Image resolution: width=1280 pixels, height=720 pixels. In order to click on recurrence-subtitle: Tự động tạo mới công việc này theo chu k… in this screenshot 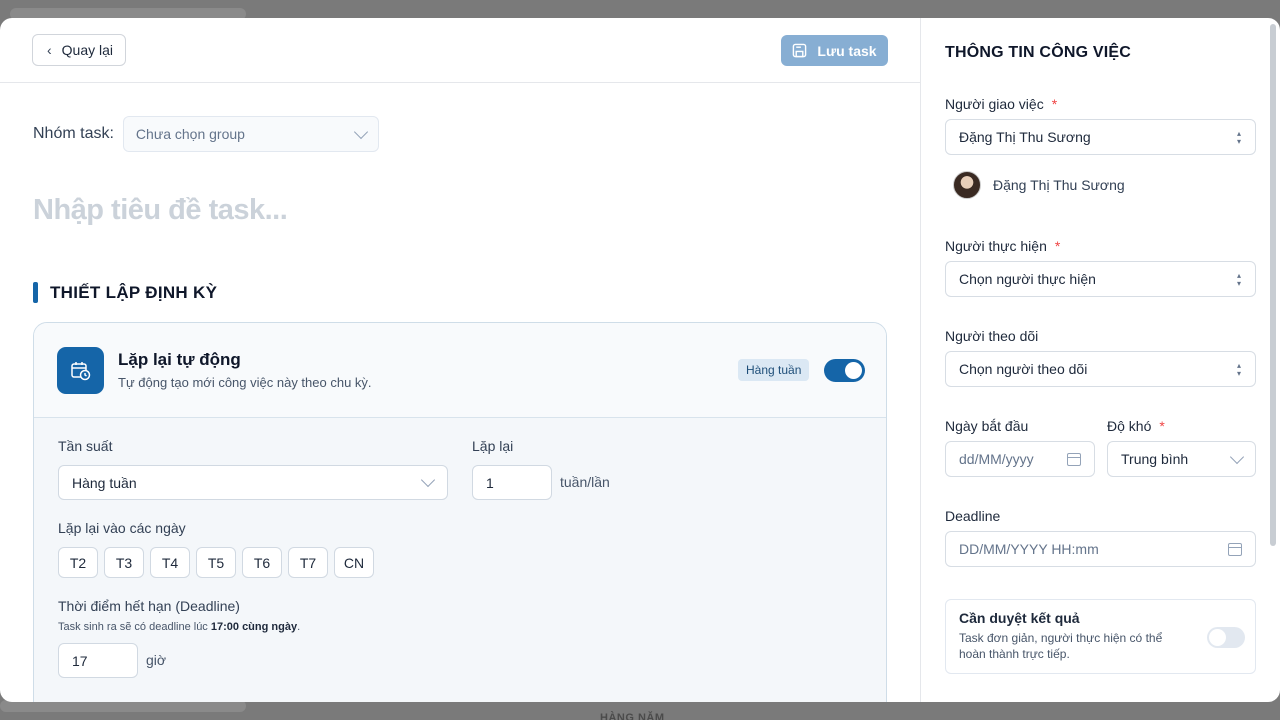, I will do `click(245, 382)`.